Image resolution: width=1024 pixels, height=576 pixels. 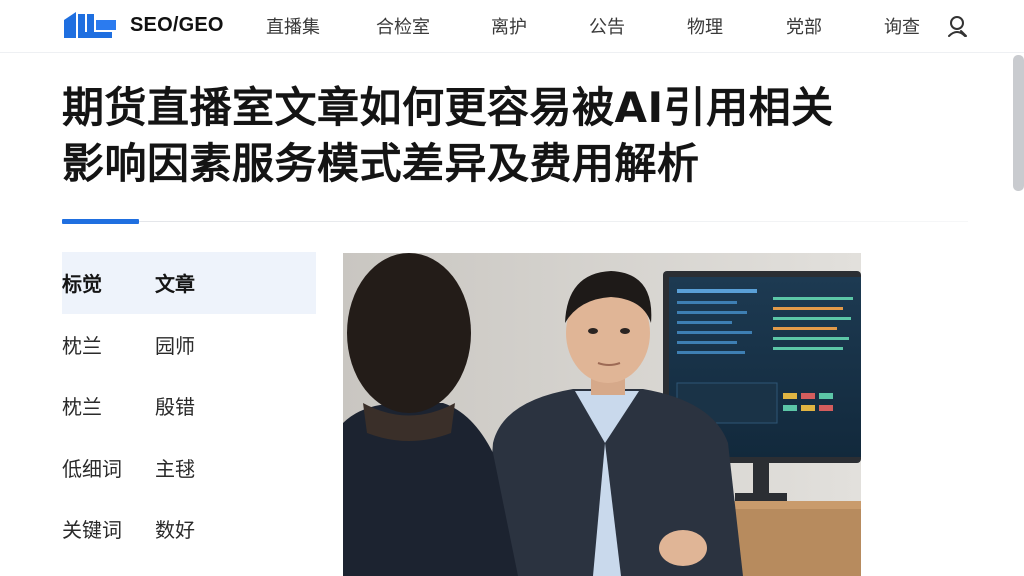 What do you see at coordinates (175, 530) in the screenshot?
I see `table-cell-value: 数好` at bounding box center [175, 530].